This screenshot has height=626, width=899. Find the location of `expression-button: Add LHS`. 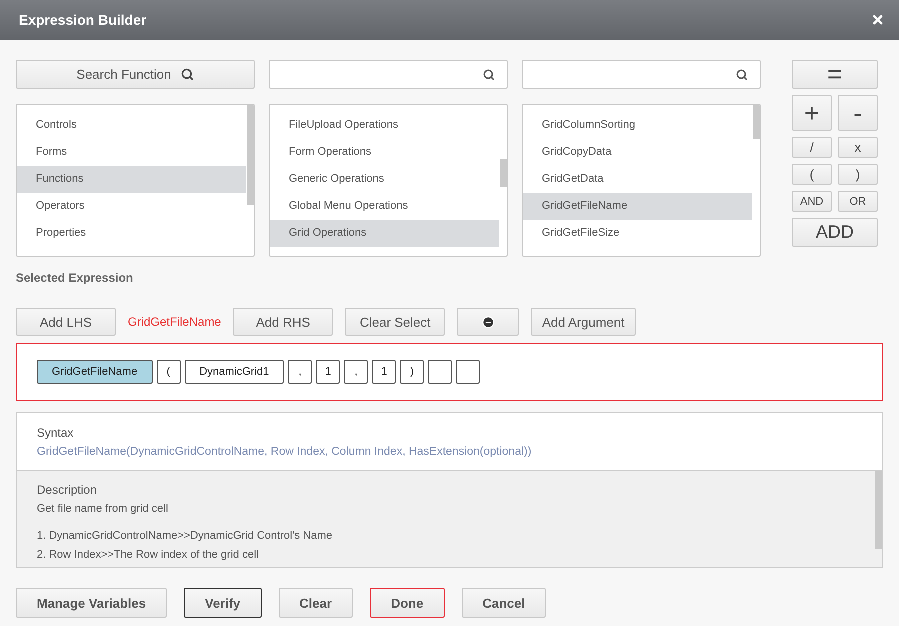

expression-button: Add LHS is located at coordinates (66, 322).